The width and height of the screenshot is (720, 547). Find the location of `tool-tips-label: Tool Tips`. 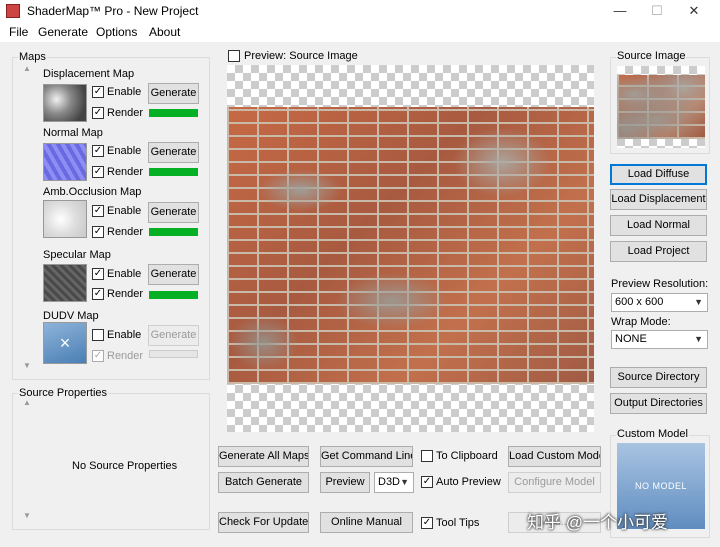

tool-tips-label: Tool Tips is located at coordinates (458, 523).